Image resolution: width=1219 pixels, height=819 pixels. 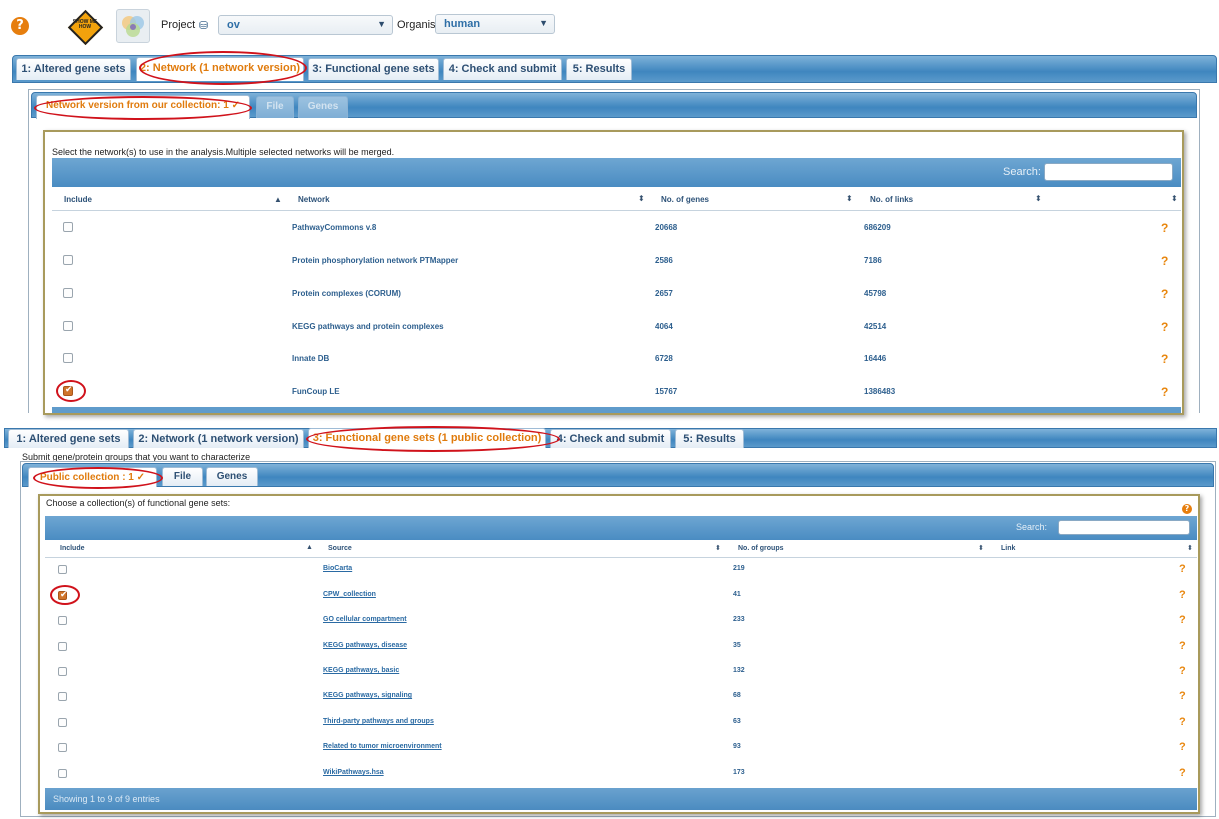 I want to click on source-link: KEGG pathways, signaling, so click(x=367, y=695).